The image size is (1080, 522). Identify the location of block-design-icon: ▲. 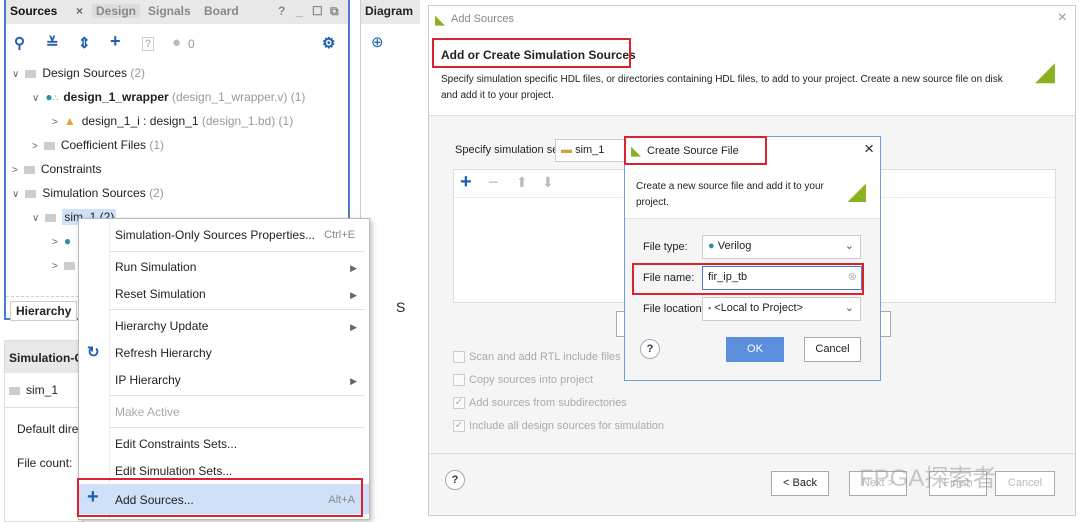
(69, 121).